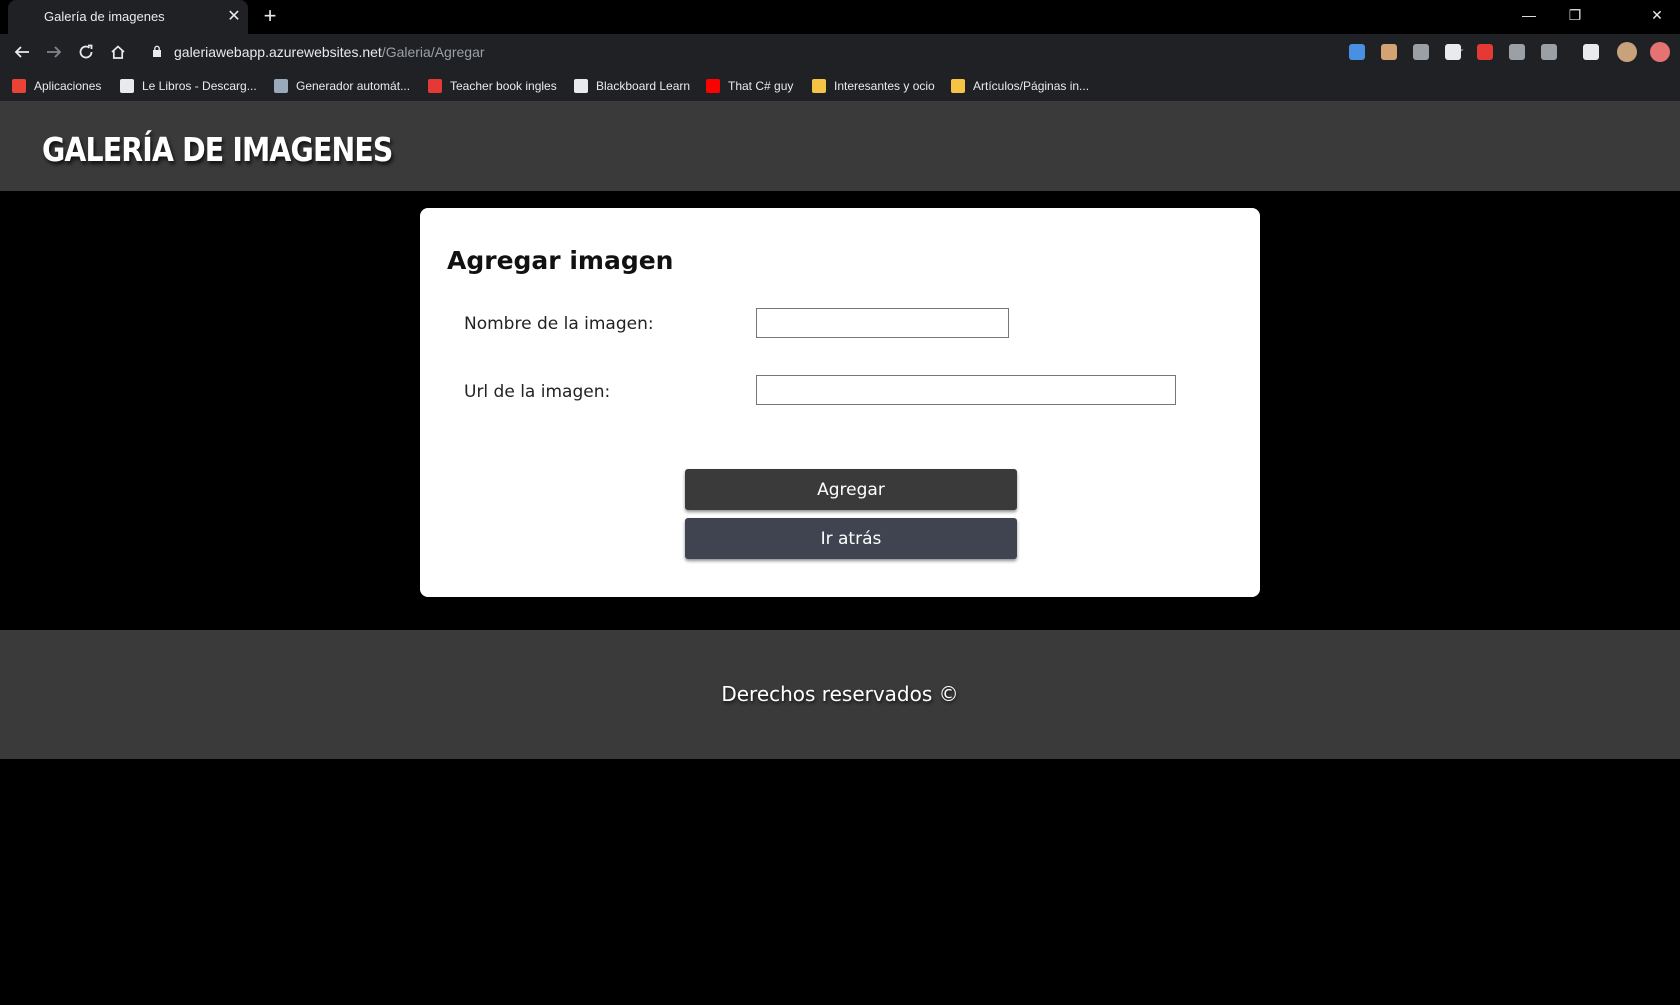 Image resolution: width=1680 pixels, height=1005 pixels. What do you see at coordinates (278, 52) in the screenshot?
I see `url-host: galeriawebapp.azurewebsites.net` at bounding box center [278, 52].